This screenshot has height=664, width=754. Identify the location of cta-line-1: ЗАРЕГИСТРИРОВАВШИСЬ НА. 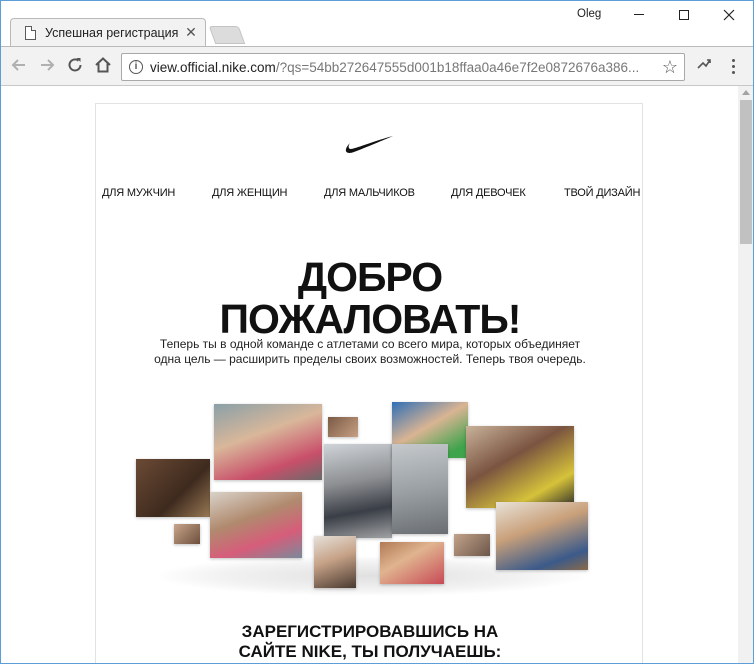
(370, 631).